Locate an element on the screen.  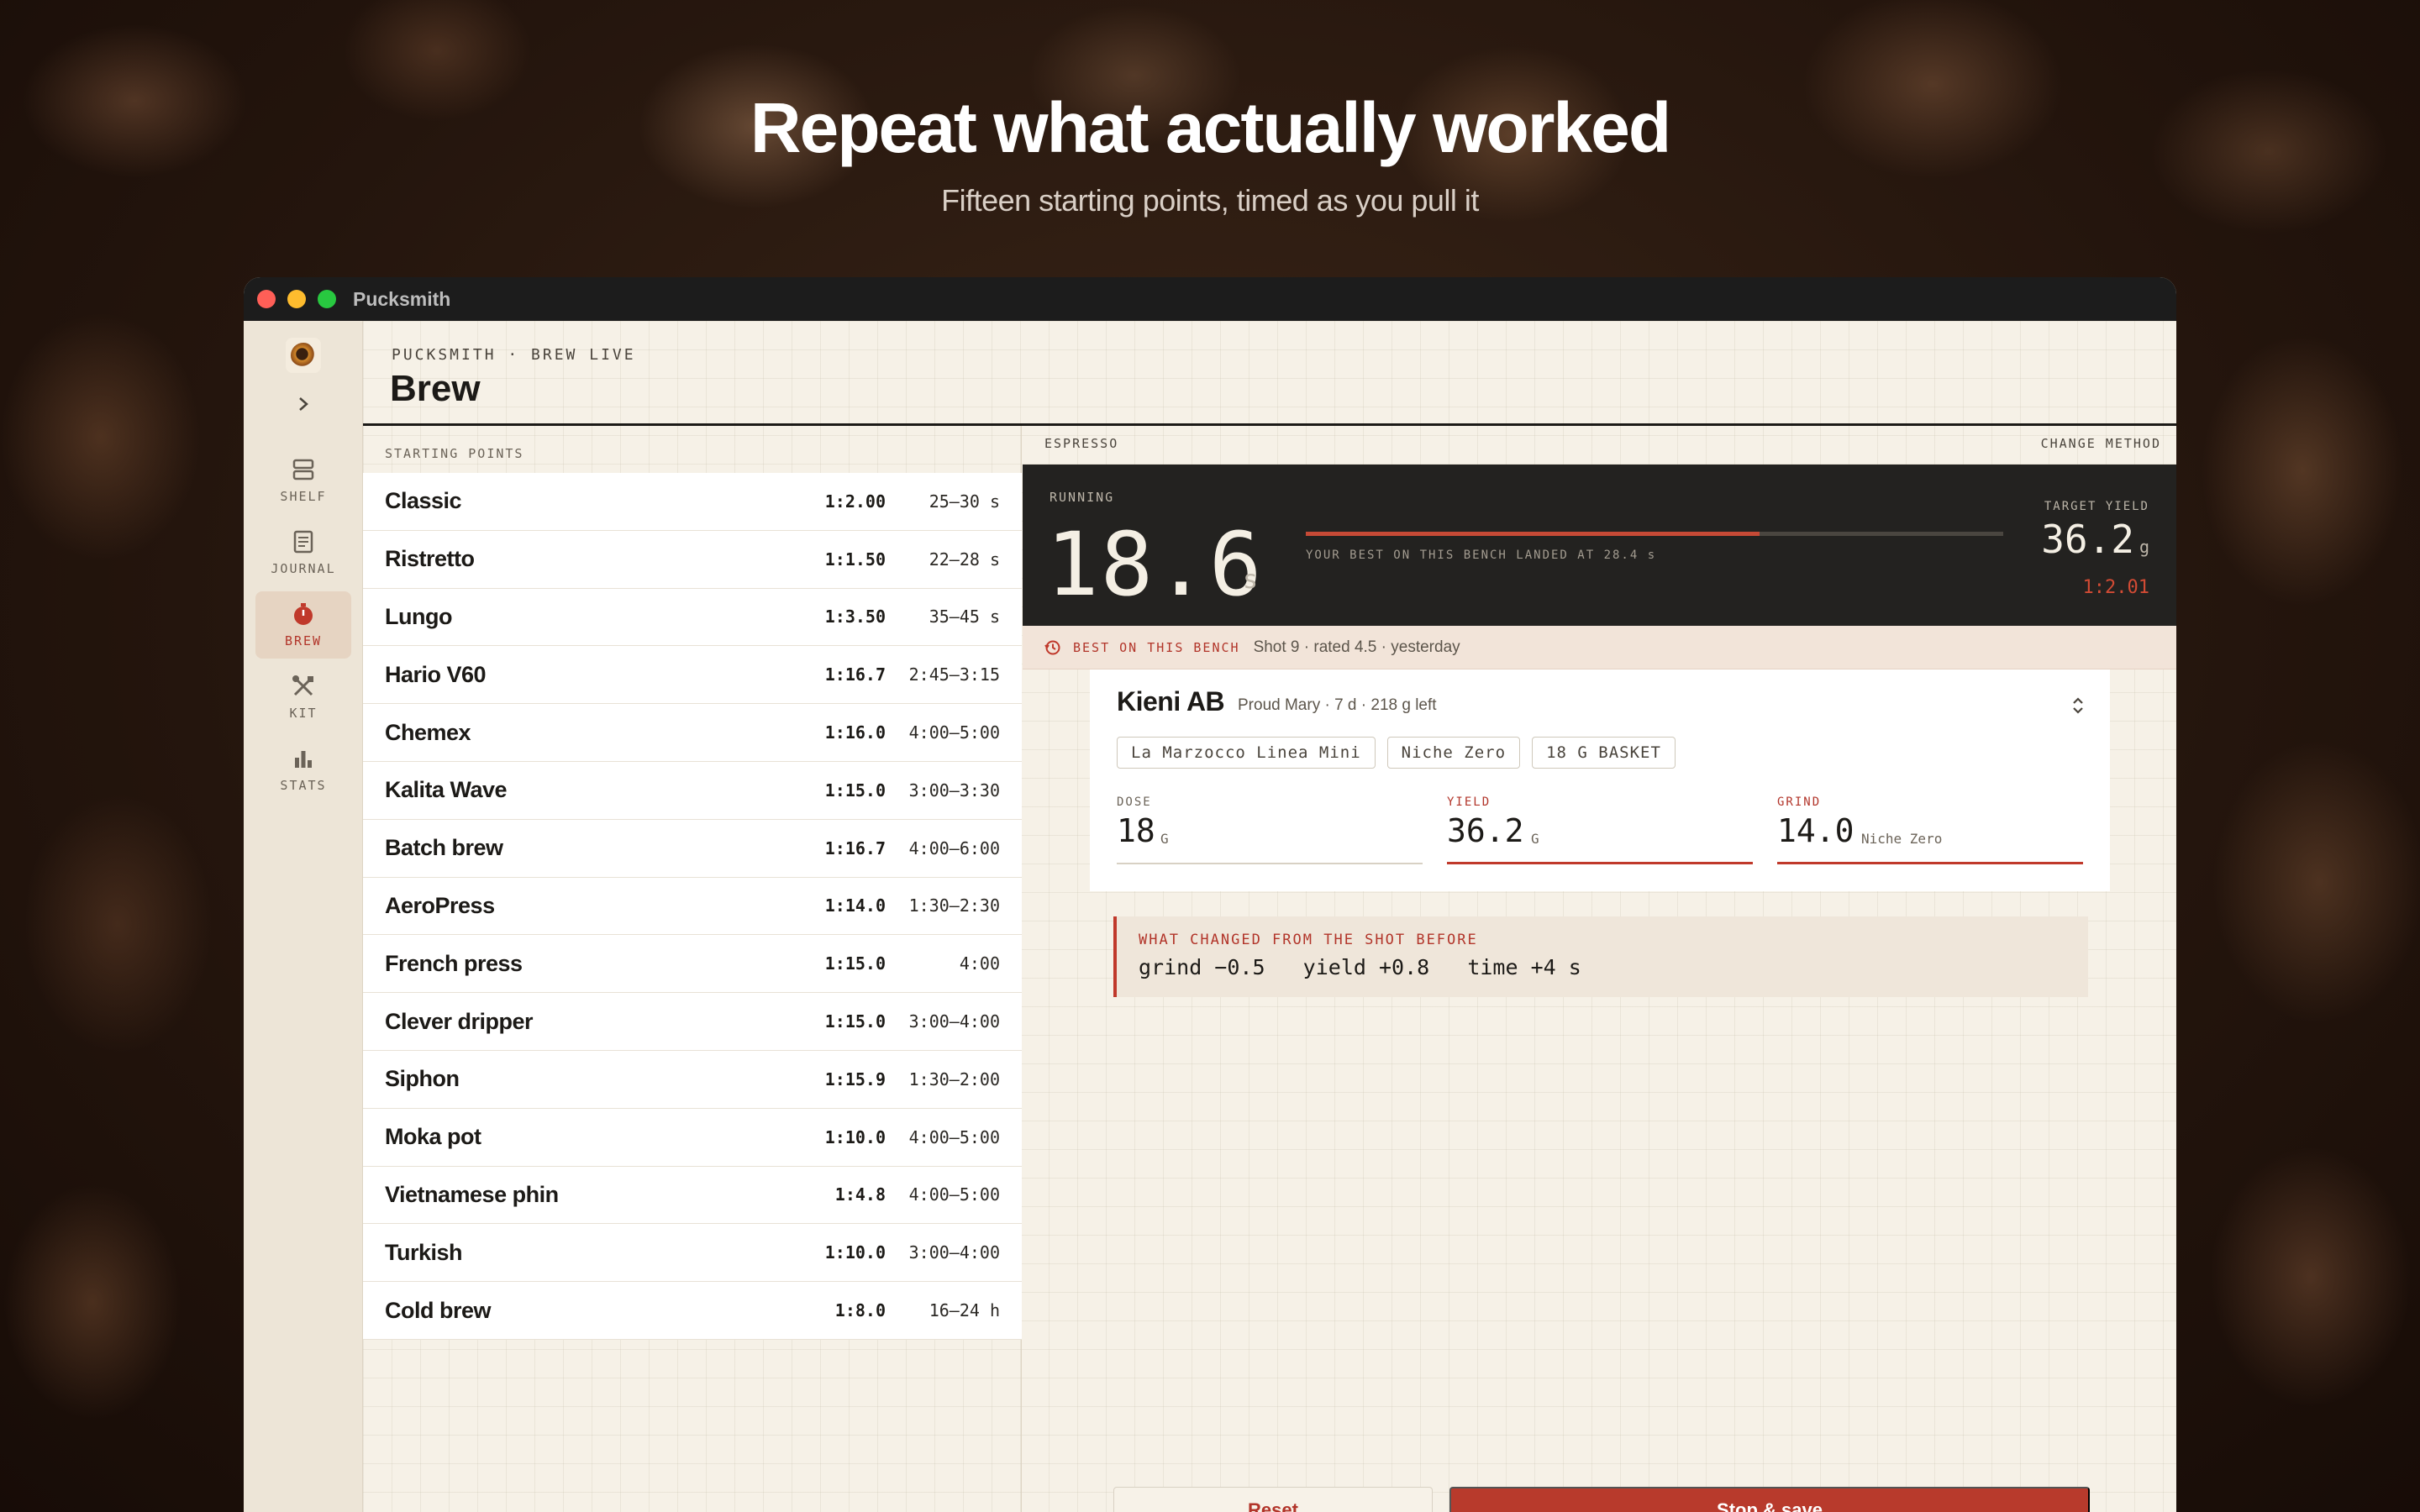
method-row: Classic 1:2.00 25–30 s is located at coordinates (692, 502).